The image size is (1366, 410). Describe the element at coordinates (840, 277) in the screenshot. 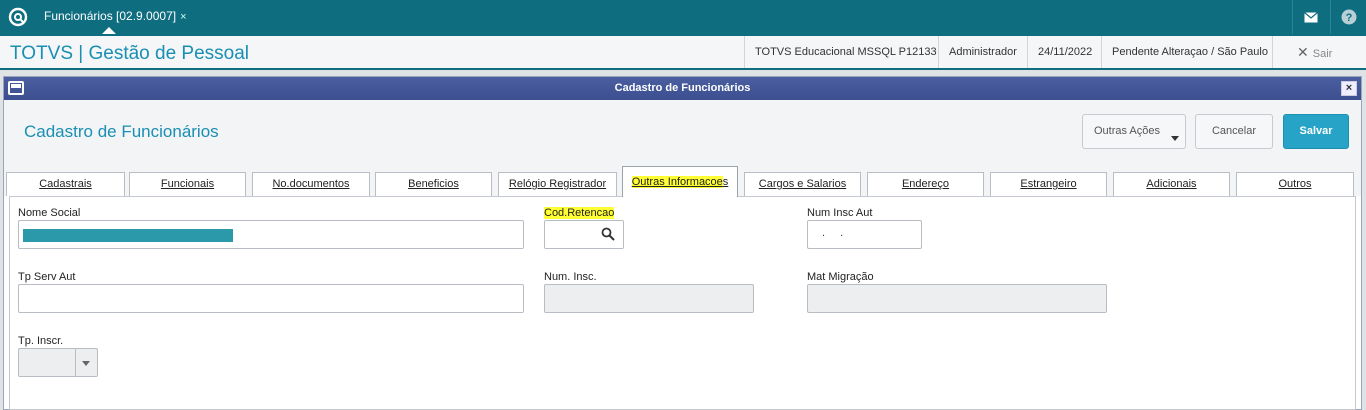

I see `mat-migracao-label: Mat Migração` at that location.